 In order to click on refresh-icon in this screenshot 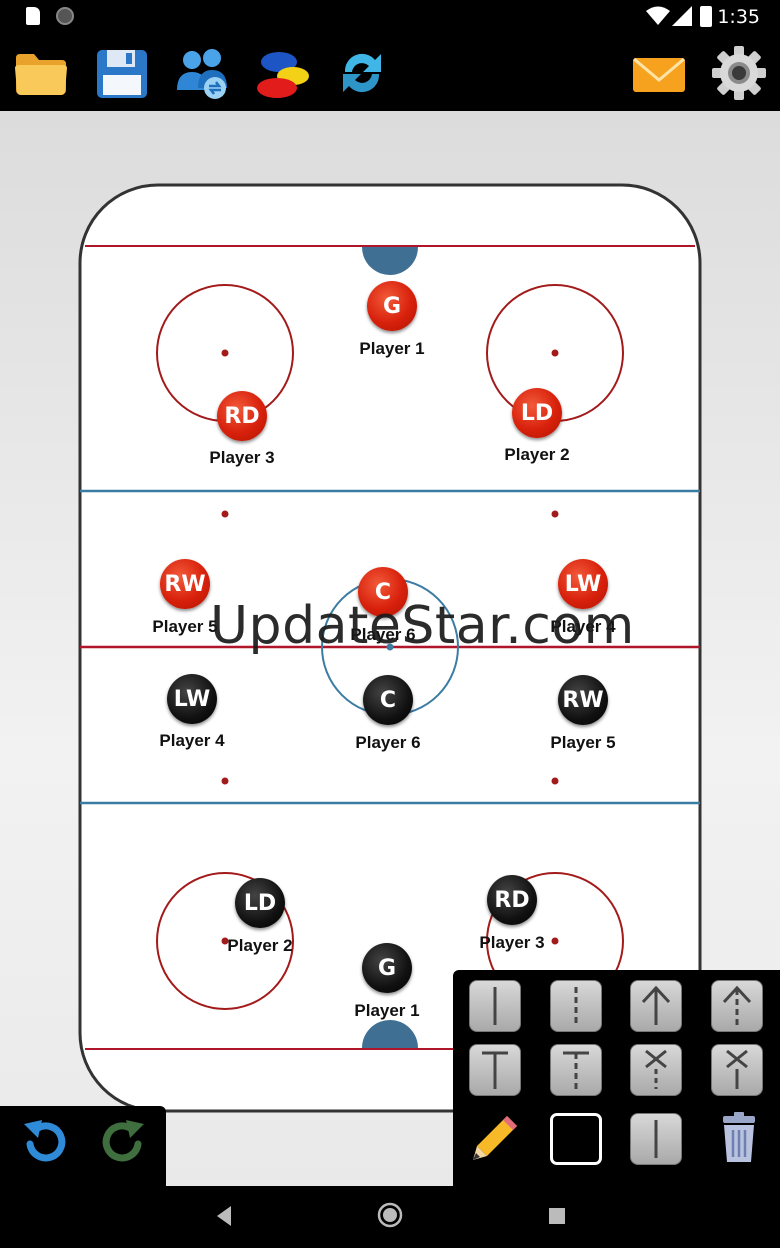, I will do `click(362, 73)`.